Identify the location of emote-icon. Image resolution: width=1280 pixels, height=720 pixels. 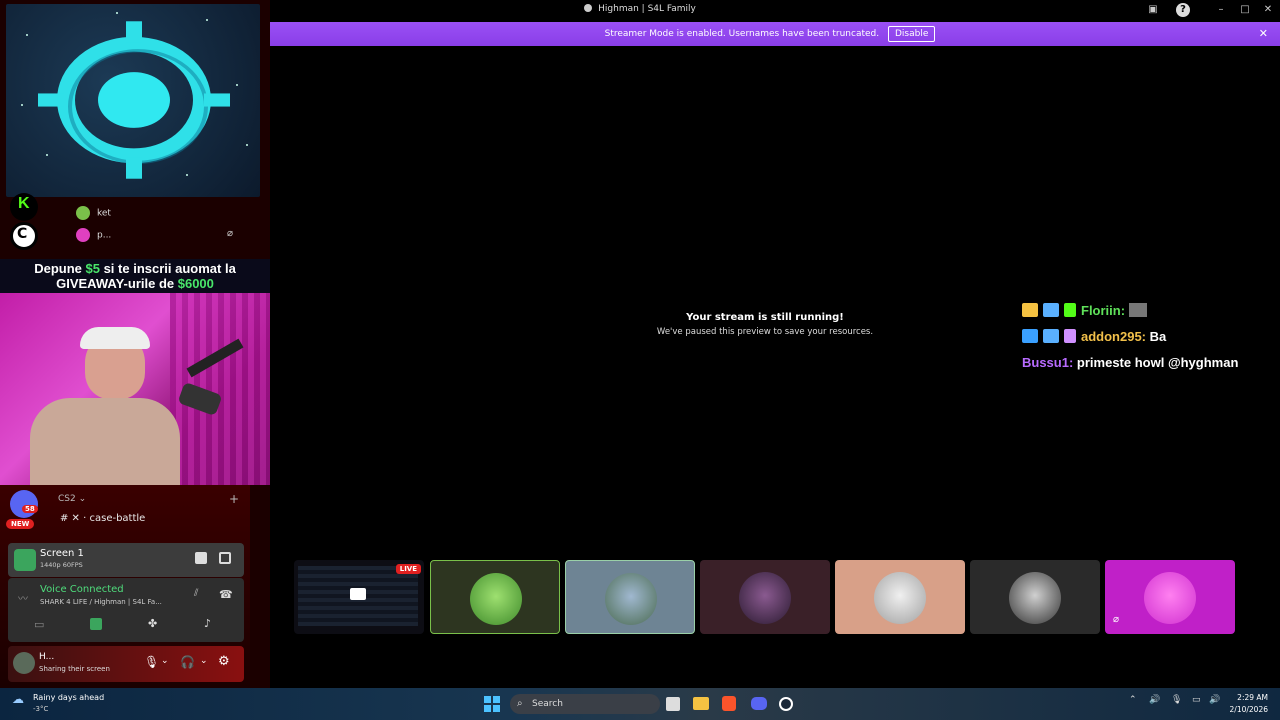
(1137, 310).